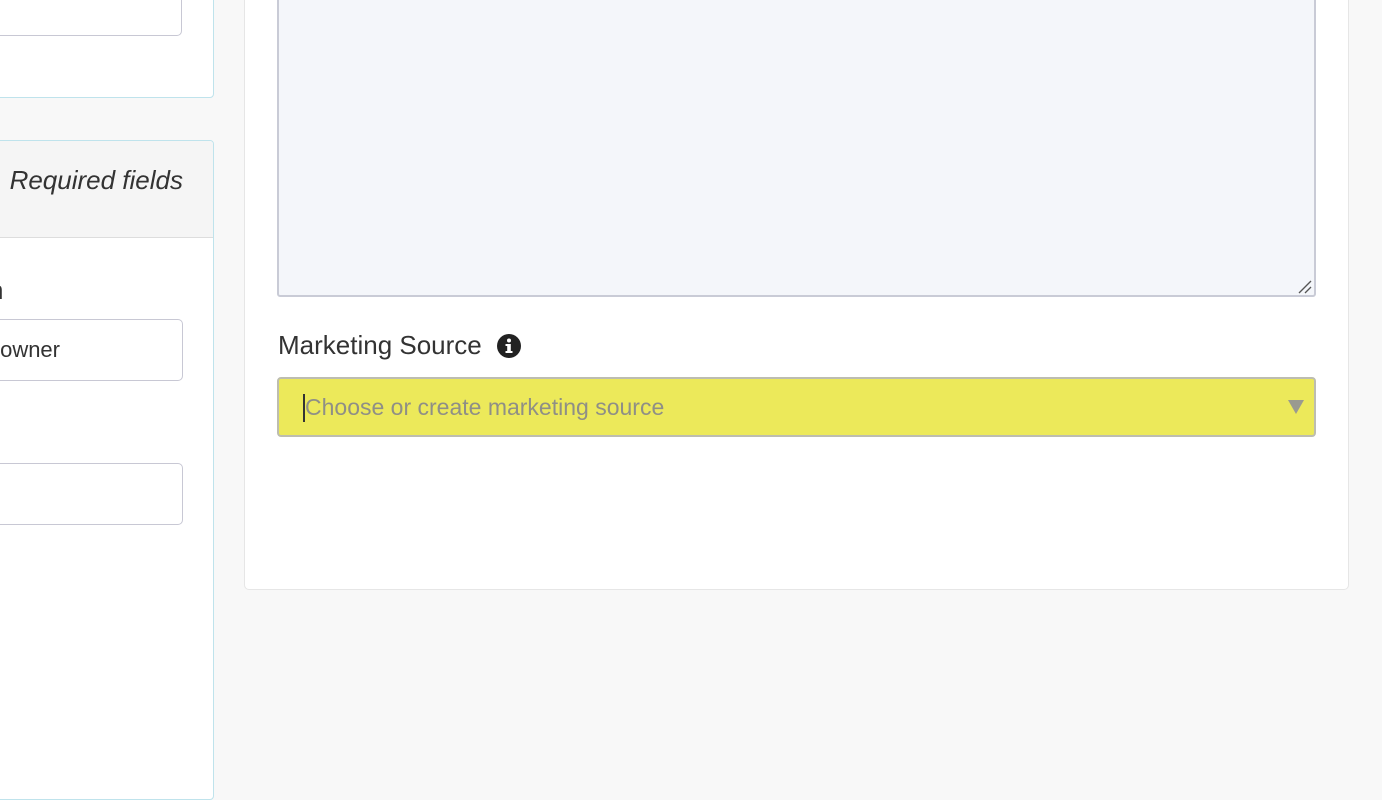 This screenshot has width=1382, height=800. I want to click on left-field-value: owner, so click(30, 349).